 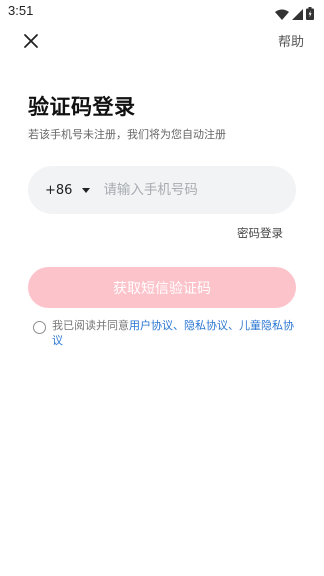 I want to click on top-bar: 帮助, so click(x=162, y=41).